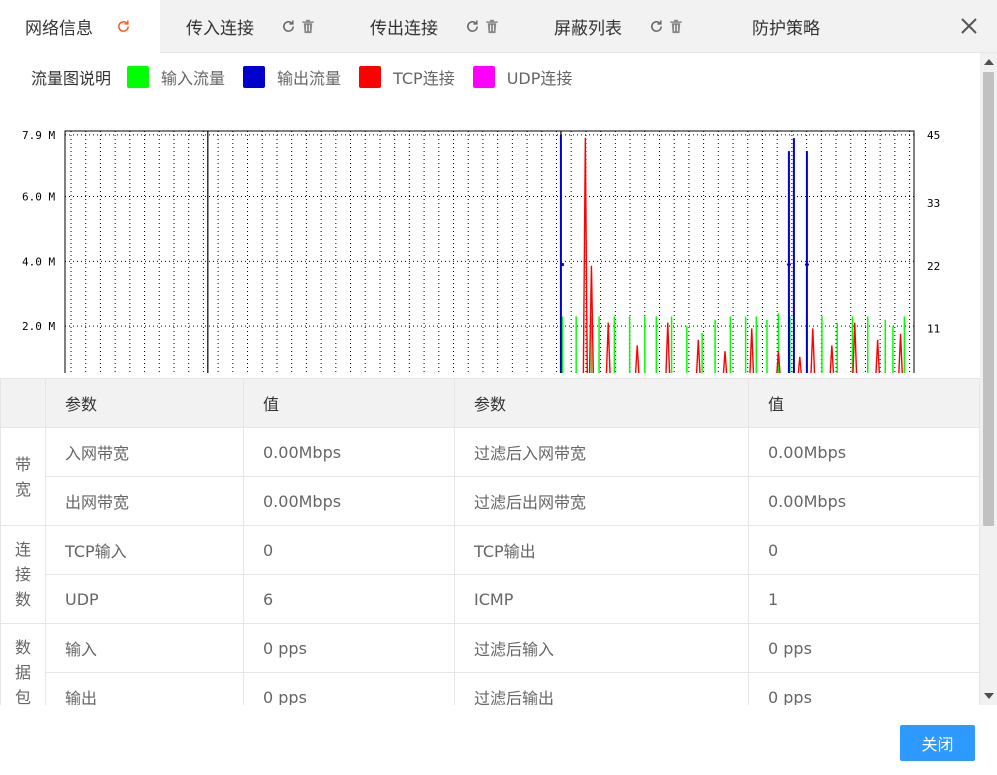  What do you see at coordinates (38, 326) in the screenshot?
I see `y-left-tick-label: 2.0 M` at bounding box center [38, 326].